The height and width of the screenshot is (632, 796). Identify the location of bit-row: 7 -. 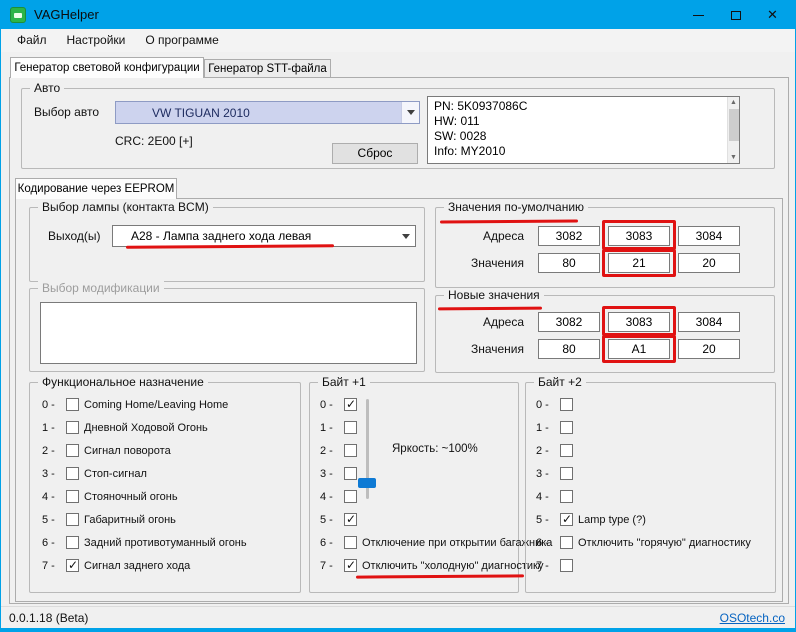
(643, 565).